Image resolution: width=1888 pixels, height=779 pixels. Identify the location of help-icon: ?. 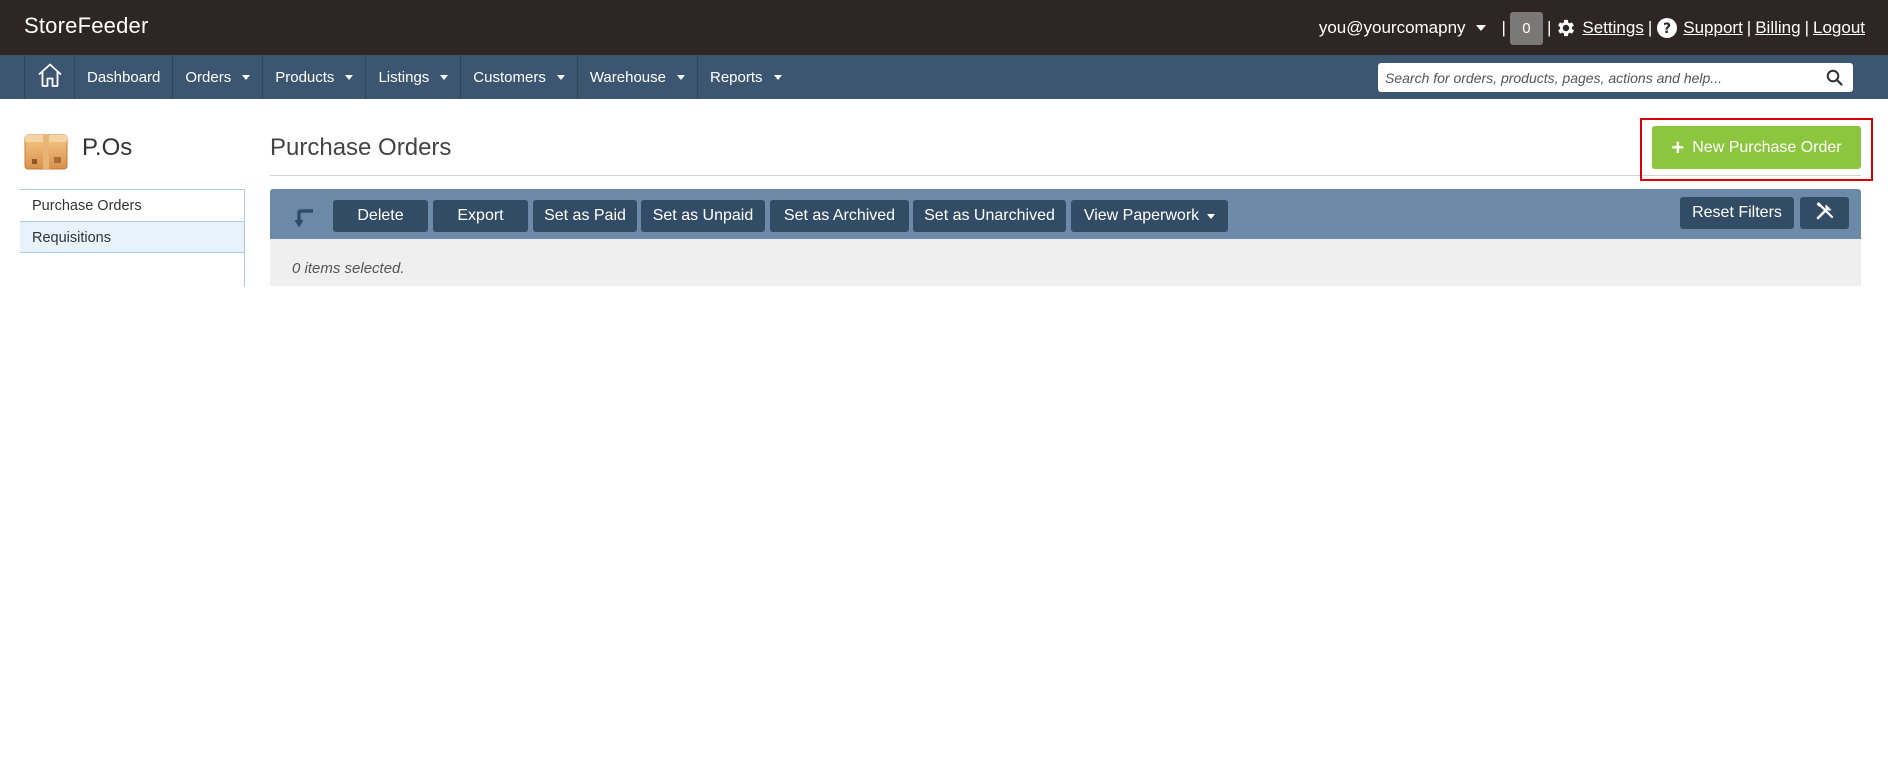
(1667, 28).